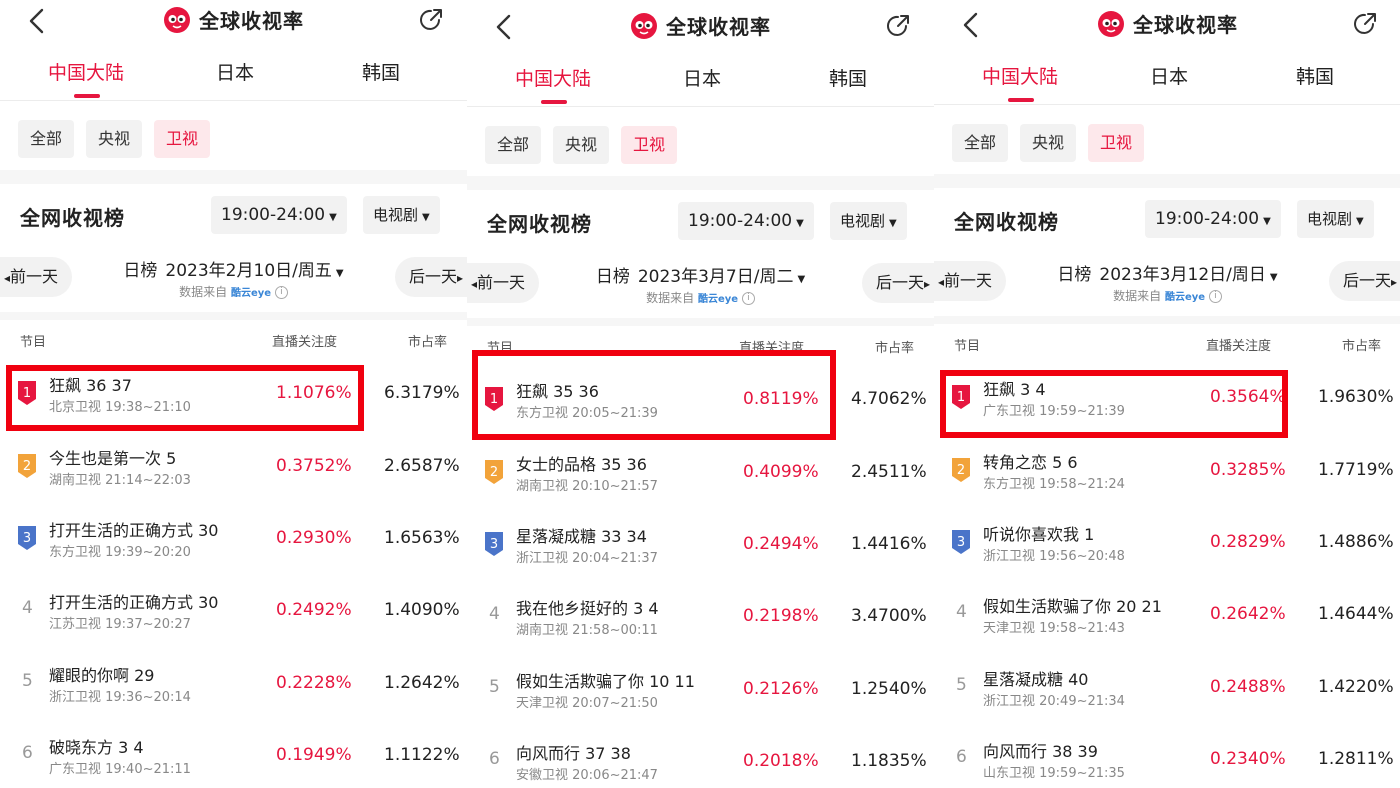 This screenshot has height=788, width=1400. What do you see at coordinates (1167, 685) in the screenshot?
I see `table-row: 5 星落凝成糖 40 浙江卫视 20:49~21:34 0.2488% 1.4220%` at bounding box center [1167, 685].